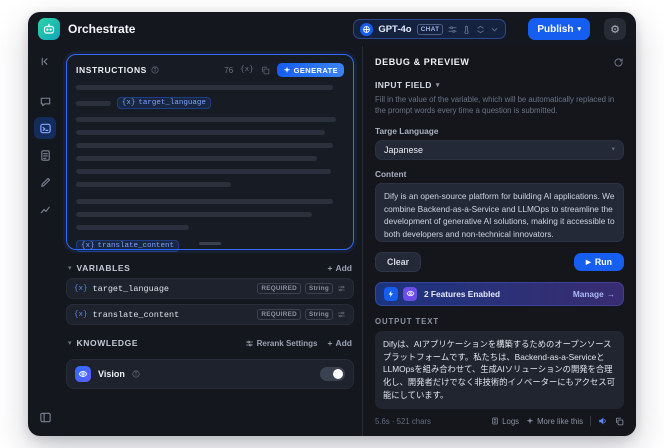 Image resolution: width=664 pixels, height=448 pixels. What do you see at coordinates (111, 374) in the screenshot?
I see `vision-label: Vision` at bounding box center [111, 374].